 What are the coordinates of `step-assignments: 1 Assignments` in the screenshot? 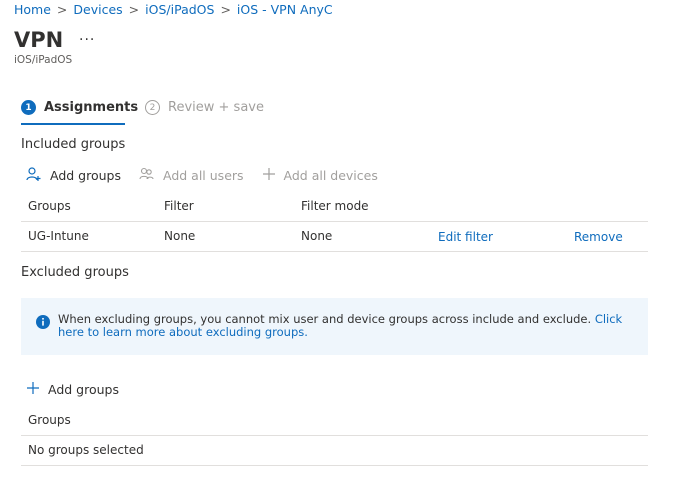 It's located at (79, 107).